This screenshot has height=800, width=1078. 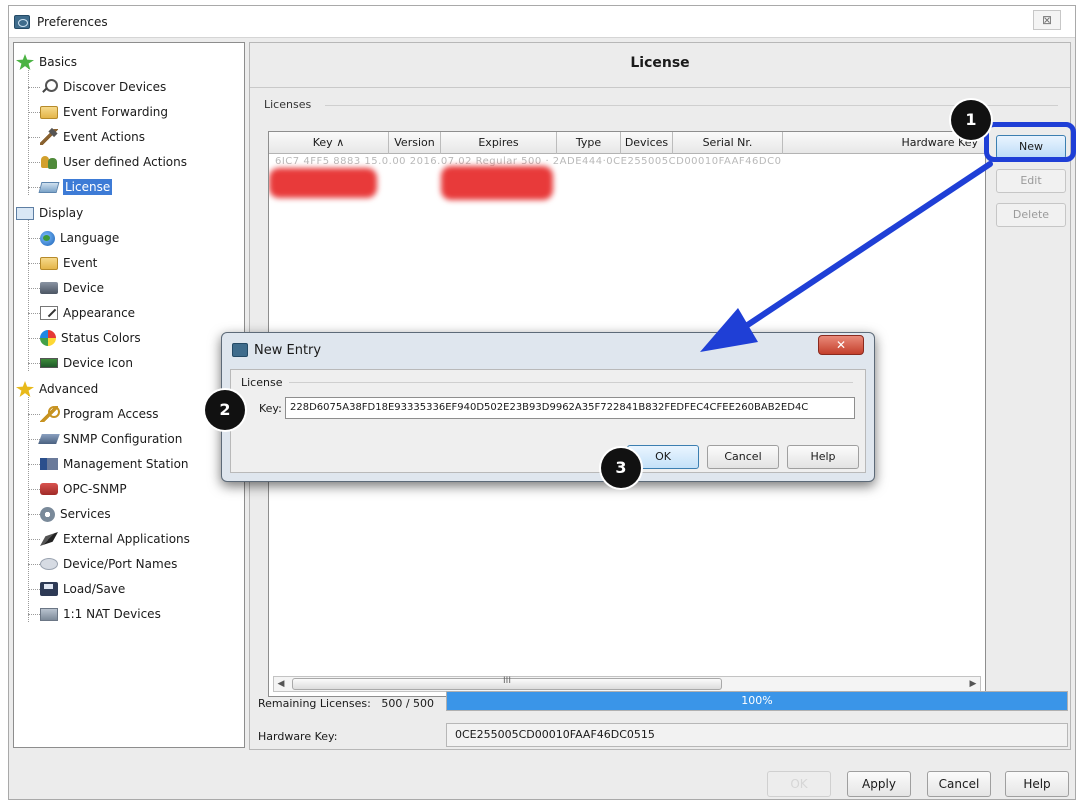 I want to click on station-icon, so click(x=49, y=464).